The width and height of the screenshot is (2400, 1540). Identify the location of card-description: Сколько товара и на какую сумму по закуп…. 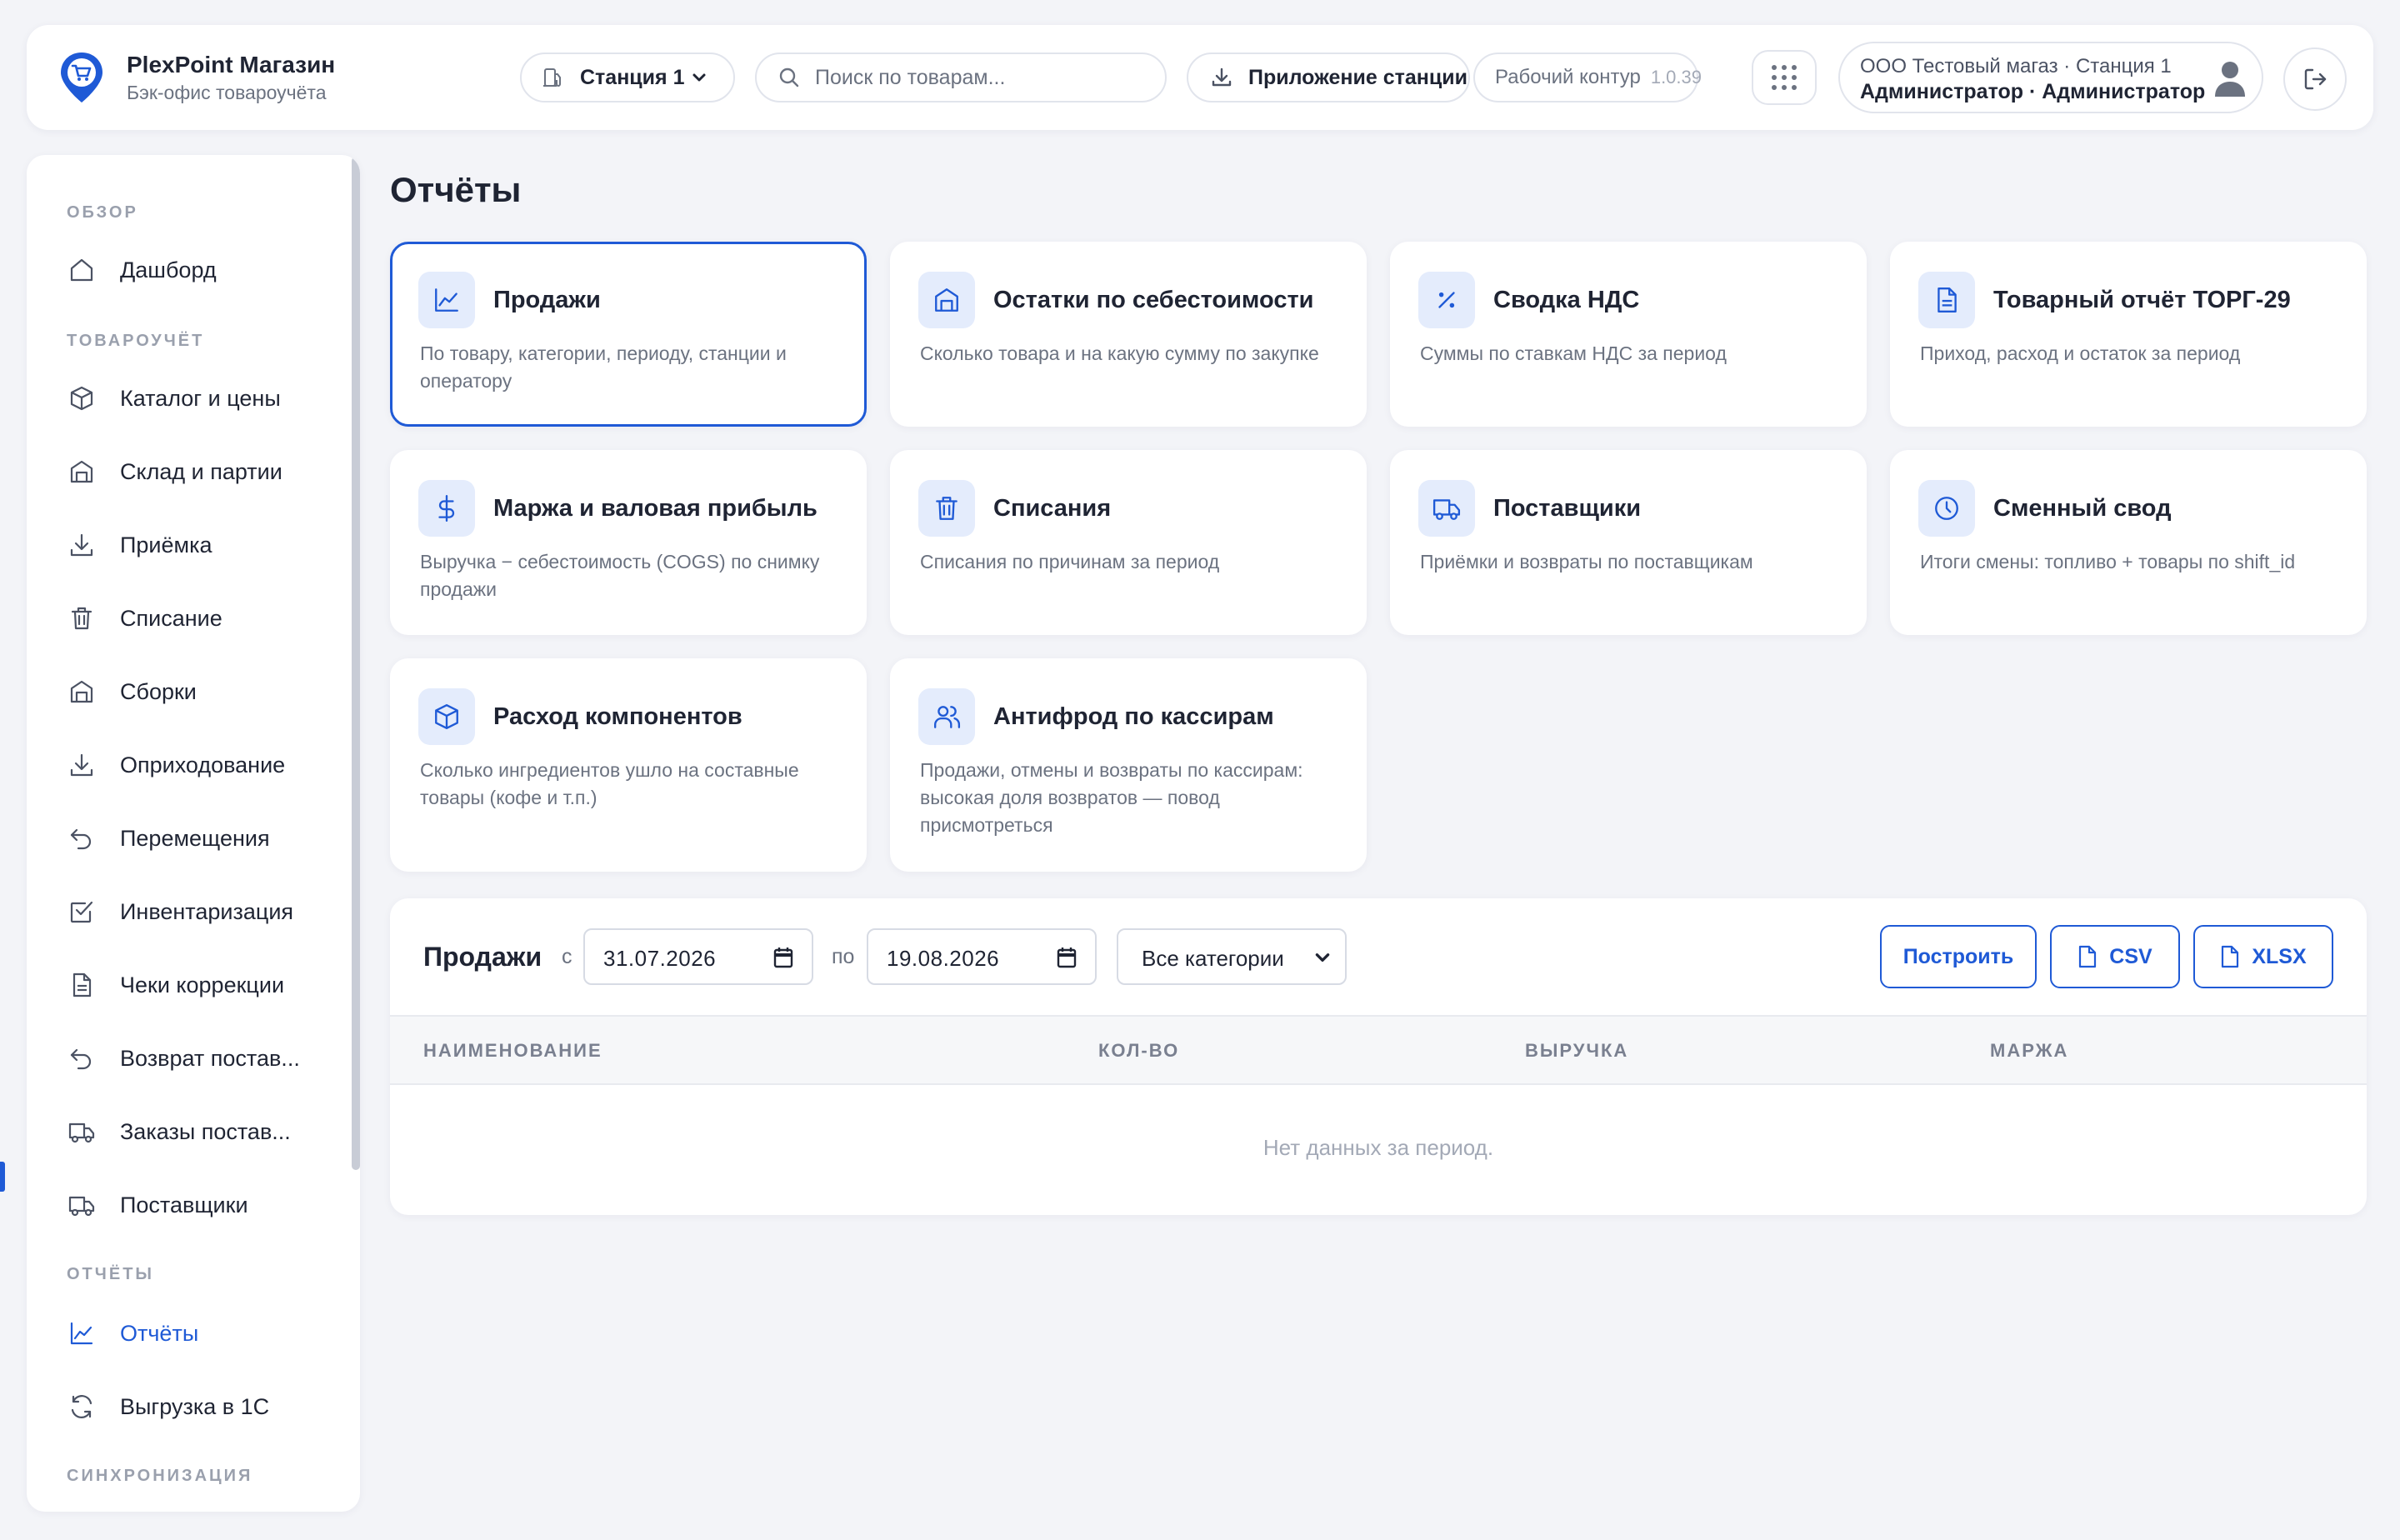
(1119, 353).